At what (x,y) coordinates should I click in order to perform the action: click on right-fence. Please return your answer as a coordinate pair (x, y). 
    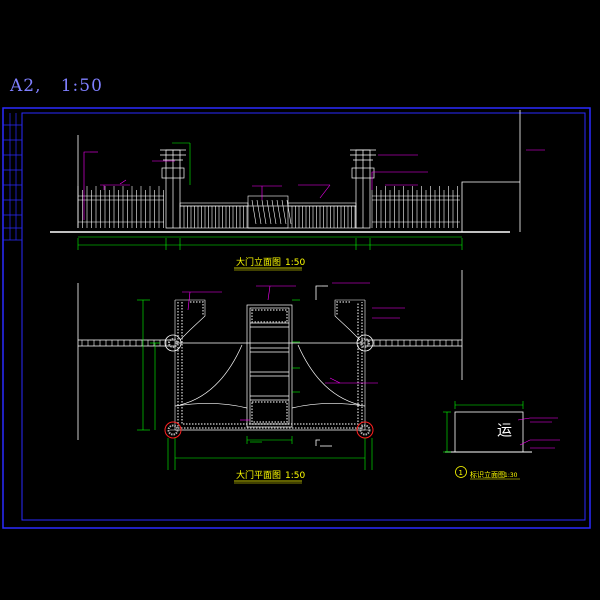
    Looking at the image, I should click on (415, 207).